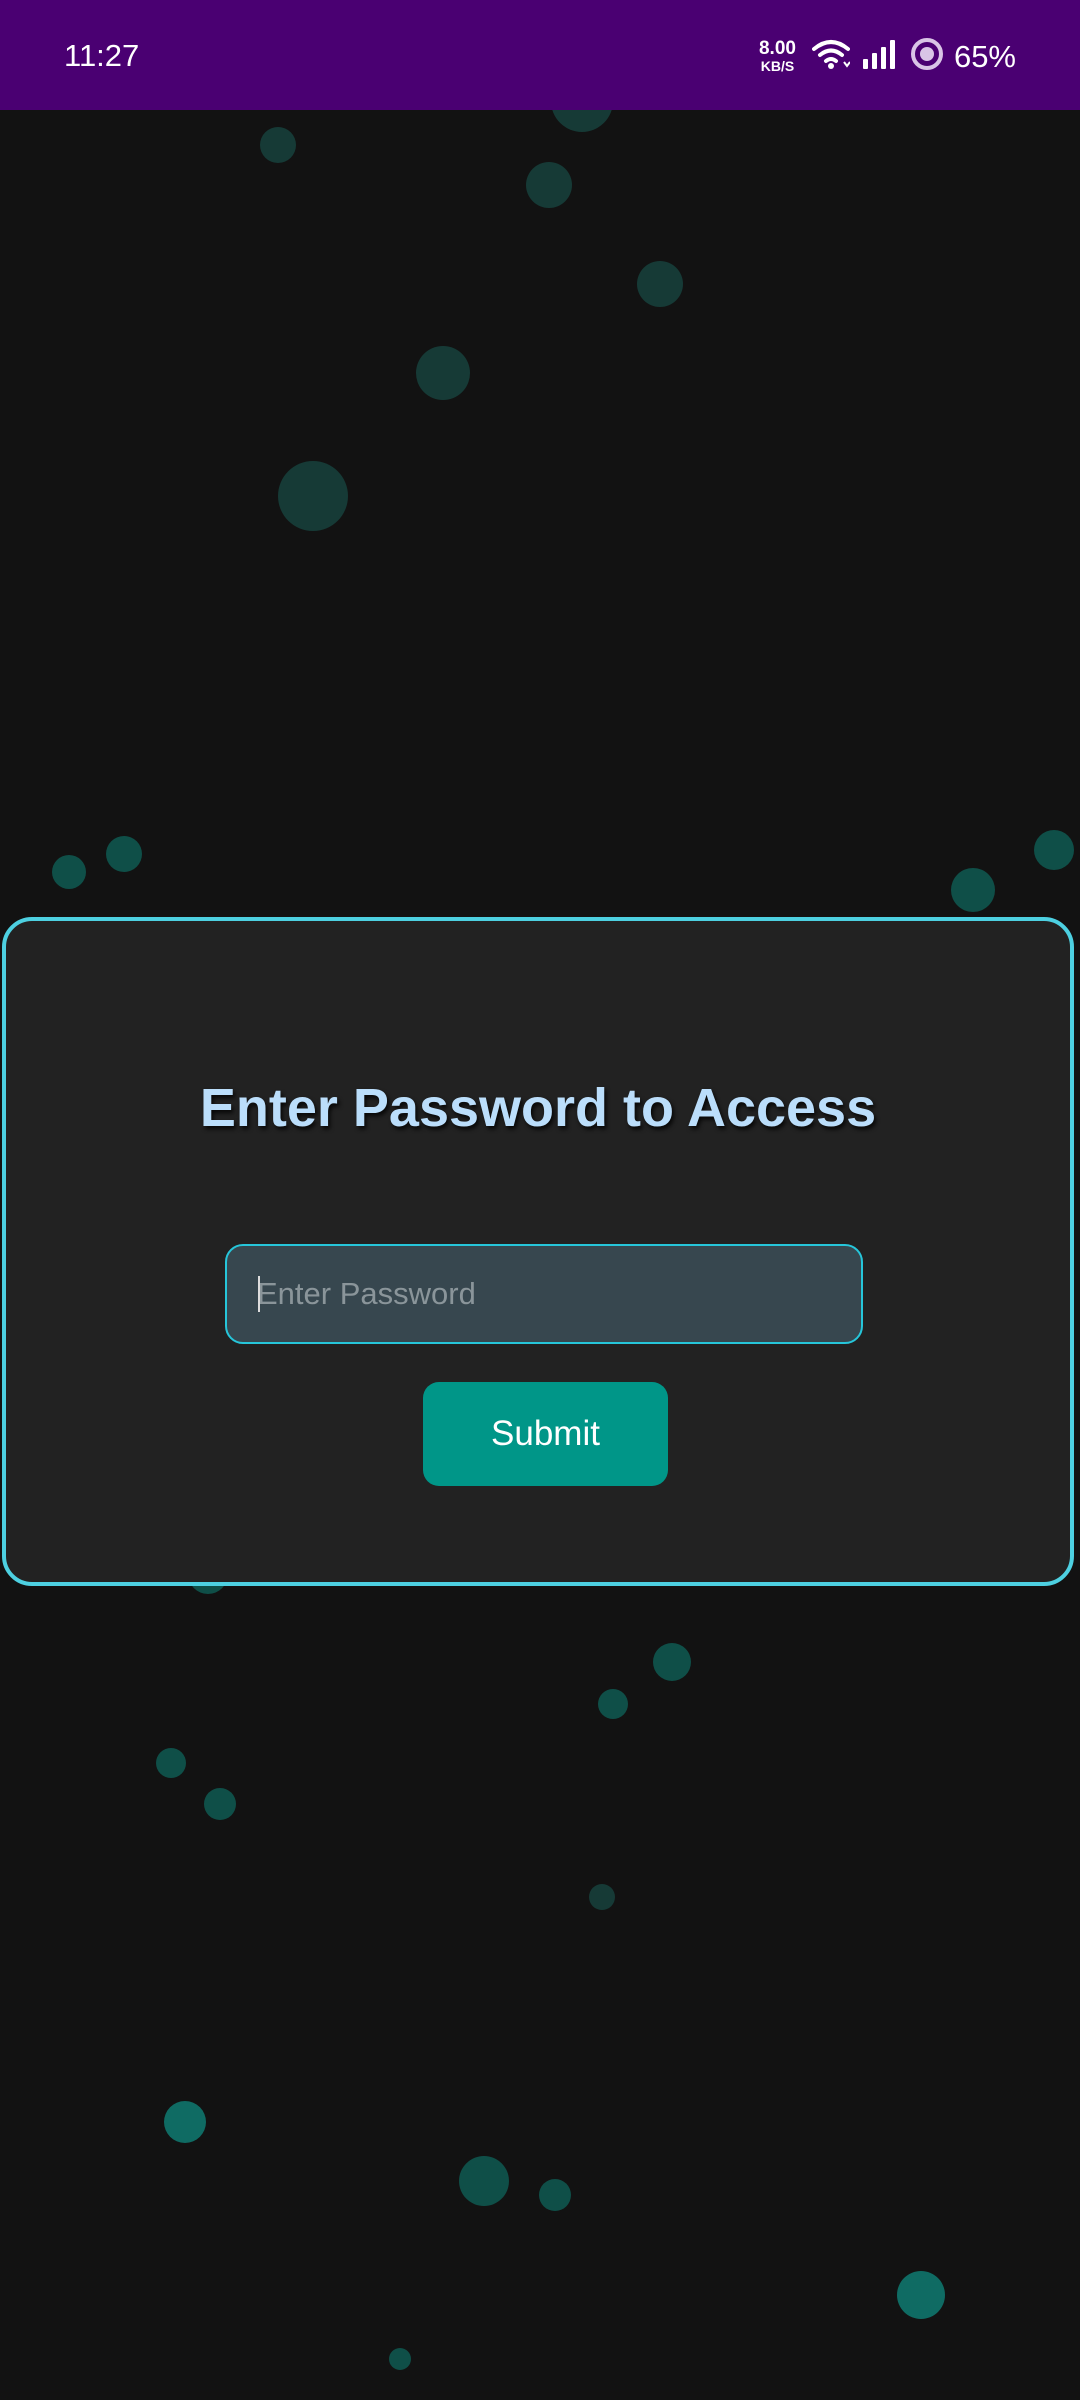  What do you see at coordinates (545, 1434) in the screenshot?
I see `submit-button: Submit` at bounding box center [545, 1434].